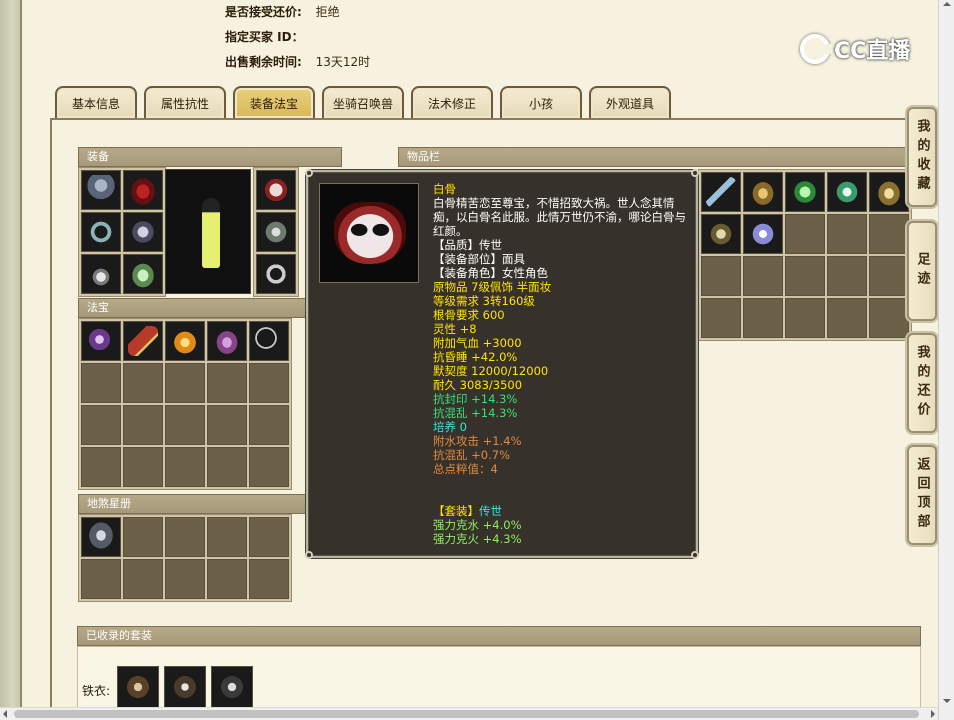 Image resolution: width=954 pixels, height=720 pixels. Describe the element at coordinates (922, 383) in the screenshot. I see `my-counteroffers-button: 我的还价` at that location.